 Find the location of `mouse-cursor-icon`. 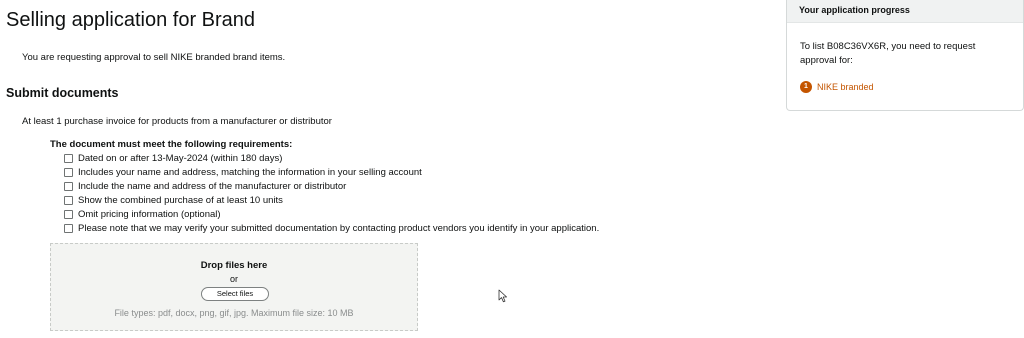

mouse-cursor-icon is located at coordinates (502, 296).